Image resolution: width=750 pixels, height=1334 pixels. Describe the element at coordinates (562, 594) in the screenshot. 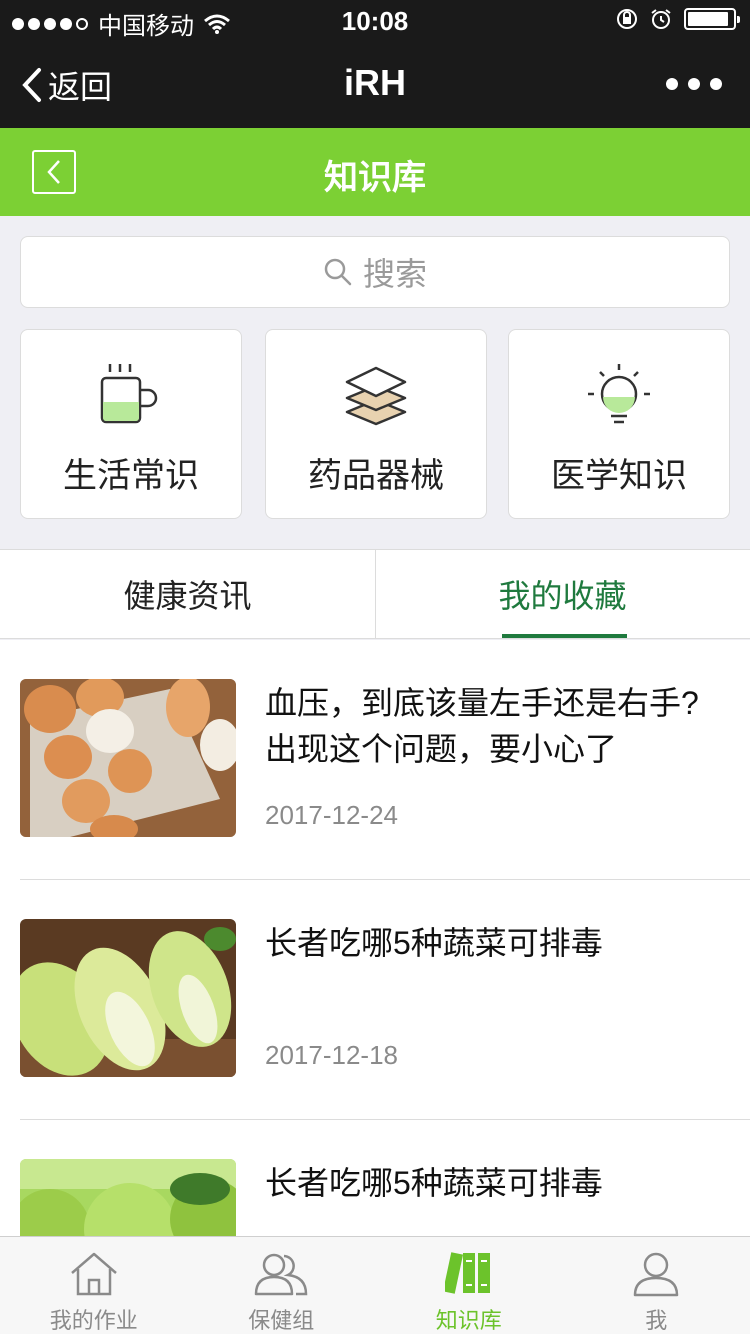

I see `tab-my-favorites: 我的收藏` at that location.